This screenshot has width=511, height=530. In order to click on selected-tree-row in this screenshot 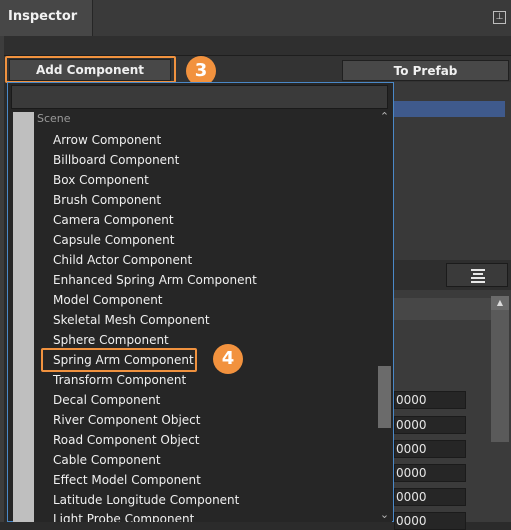, I will do `click(449, 109)`.